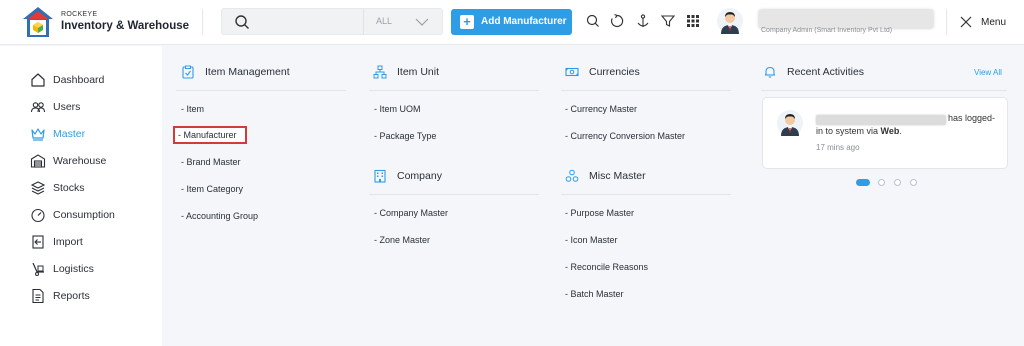  I want to click on apps-grid-icon, so click(693, 21).